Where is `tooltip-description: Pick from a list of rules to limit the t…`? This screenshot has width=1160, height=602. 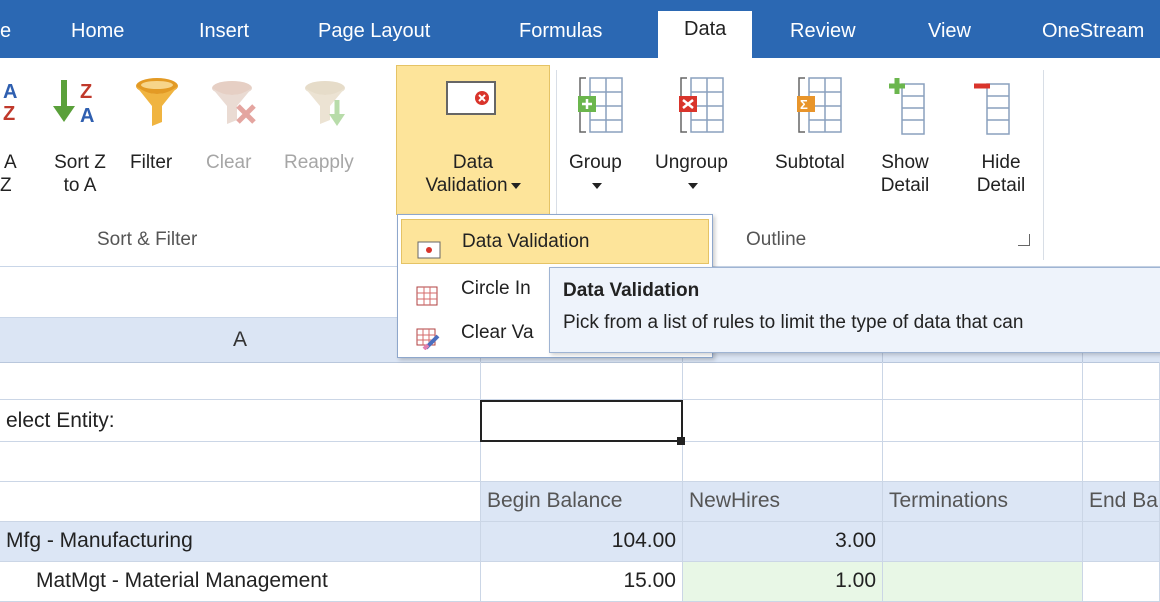
tooltip-description: Pick from a list of rules to limit the t… is located at coordinates (793, 322).